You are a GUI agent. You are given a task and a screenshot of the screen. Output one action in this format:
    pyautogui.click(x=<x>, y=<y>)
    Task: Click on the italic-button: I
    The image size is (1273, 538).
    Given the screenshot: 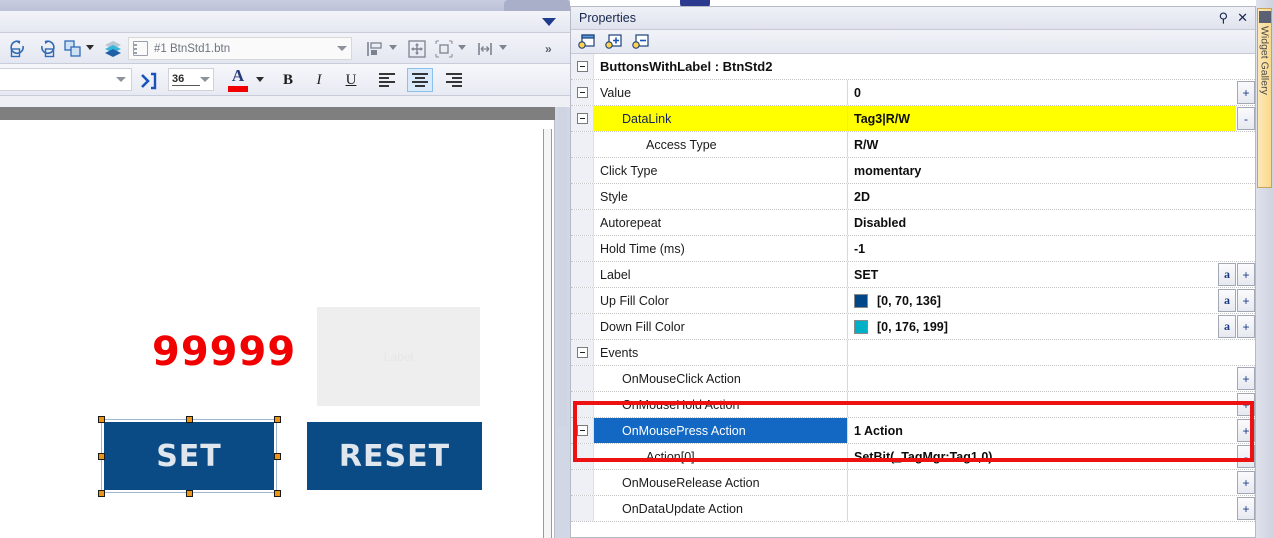 What is the action you would take?
    pyautogui.click(x=319, y=80)
    